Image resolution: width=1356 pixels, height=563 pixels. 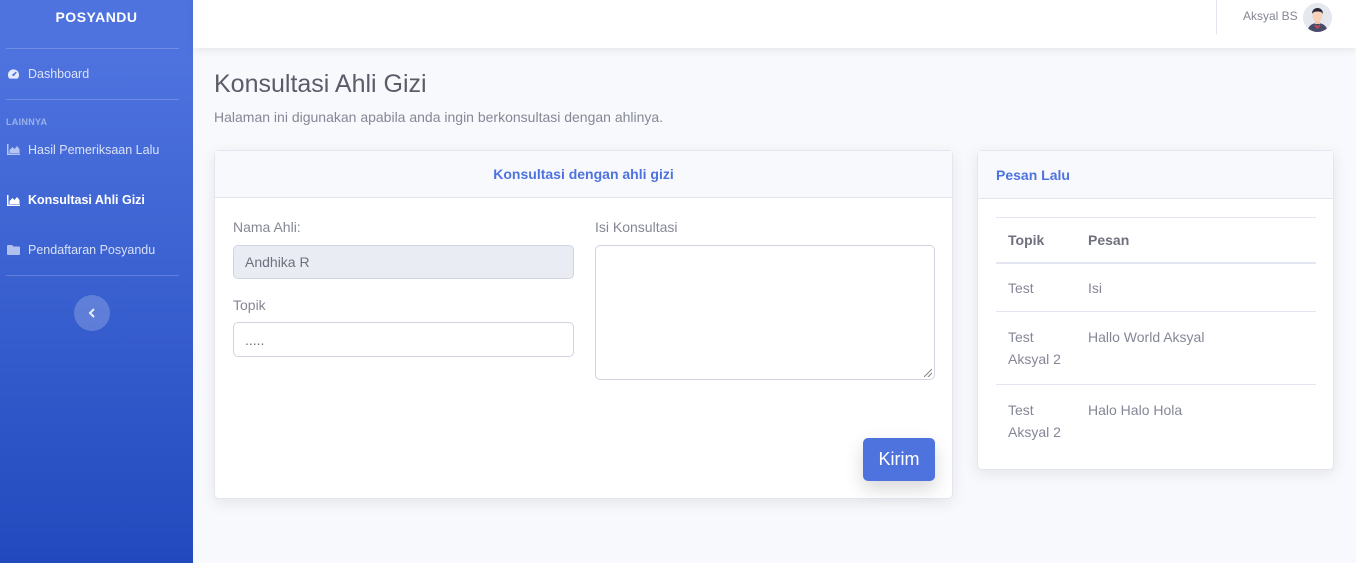 I want to click on table-row: Test Aksyal 2 Hallo World Aksyal, so click(x=1156, y=347).